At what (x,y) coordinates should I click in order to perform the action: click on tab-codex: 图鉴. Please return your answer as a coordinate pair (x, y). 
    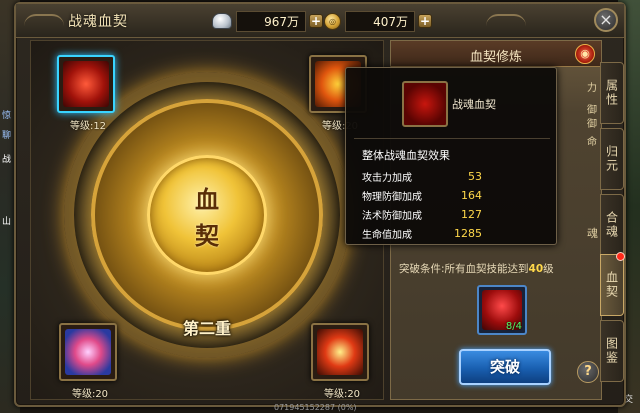
    Looking at the image, I should click on (612, 351).